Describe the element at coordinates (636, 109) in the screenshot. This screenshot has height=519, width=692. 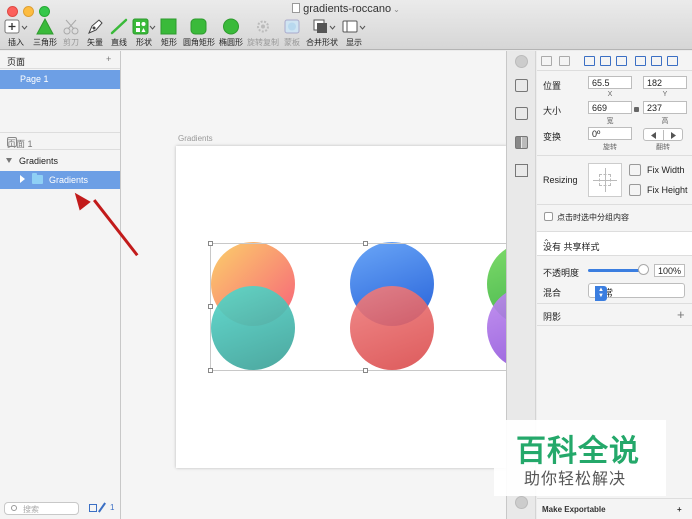
I see `lock-icon` at that location.